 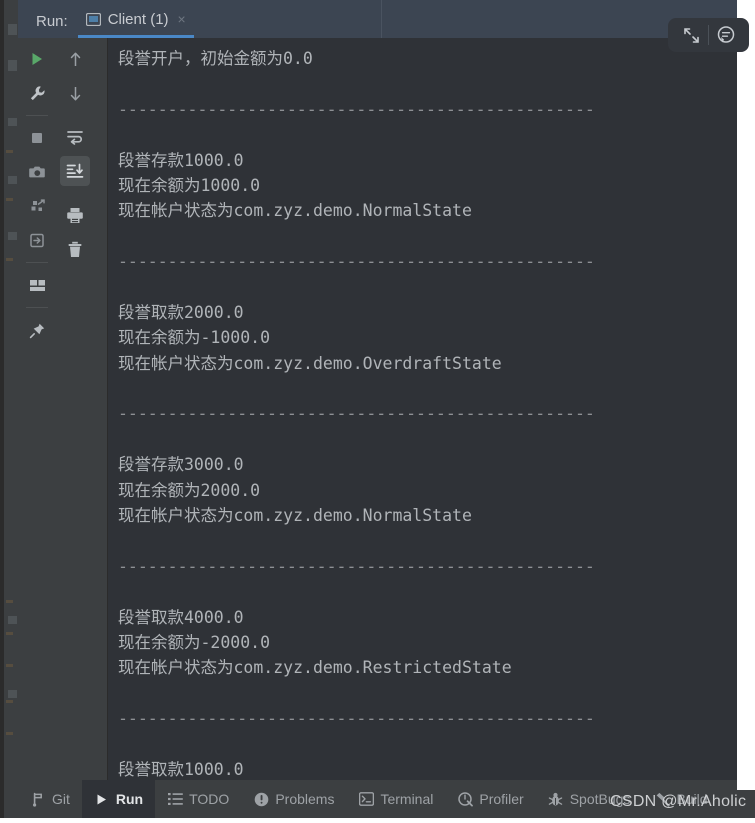 I want to click on printer-icon, so click(x=75, y=215).